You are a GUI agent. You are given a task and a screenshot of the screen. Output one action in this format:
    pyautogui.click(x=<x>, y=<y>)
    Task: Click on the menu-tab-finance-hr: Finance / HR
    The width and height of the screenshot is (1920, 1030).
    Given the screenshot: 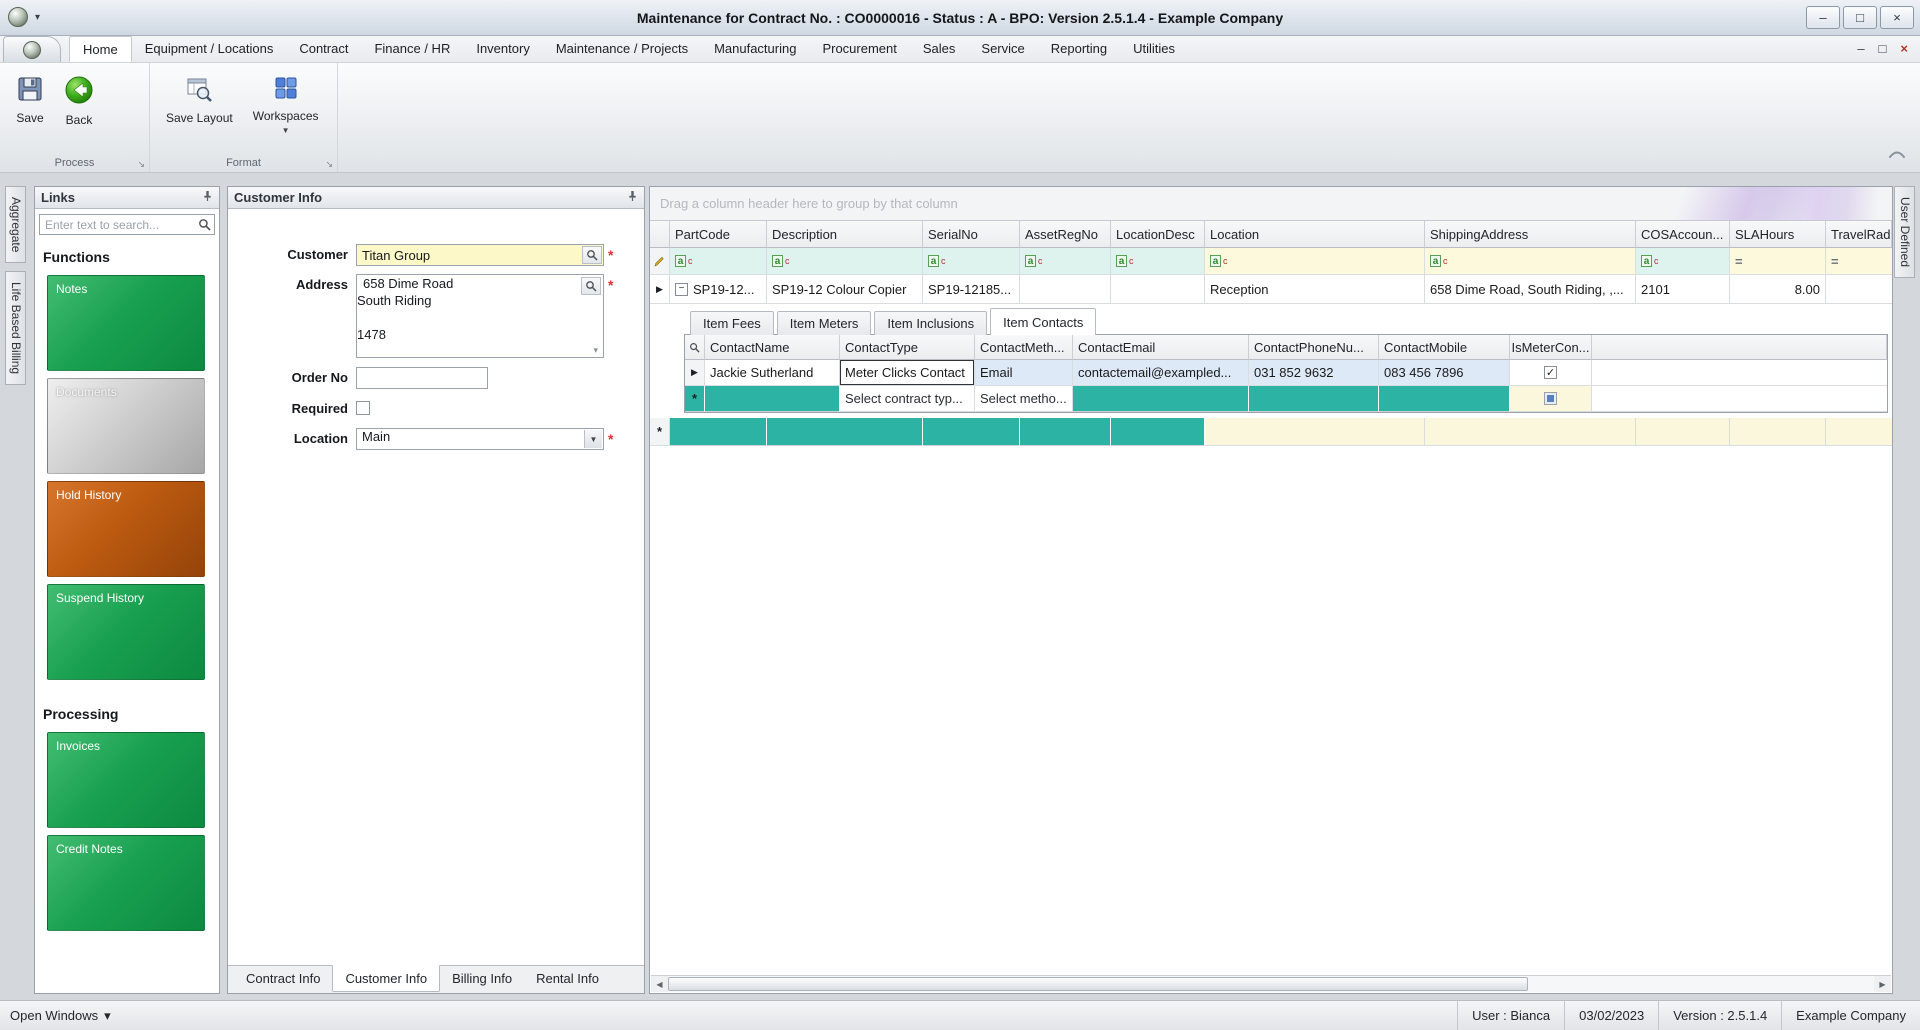 What is the action you would take?
    pyautogui.click(x=412, y=49)
    